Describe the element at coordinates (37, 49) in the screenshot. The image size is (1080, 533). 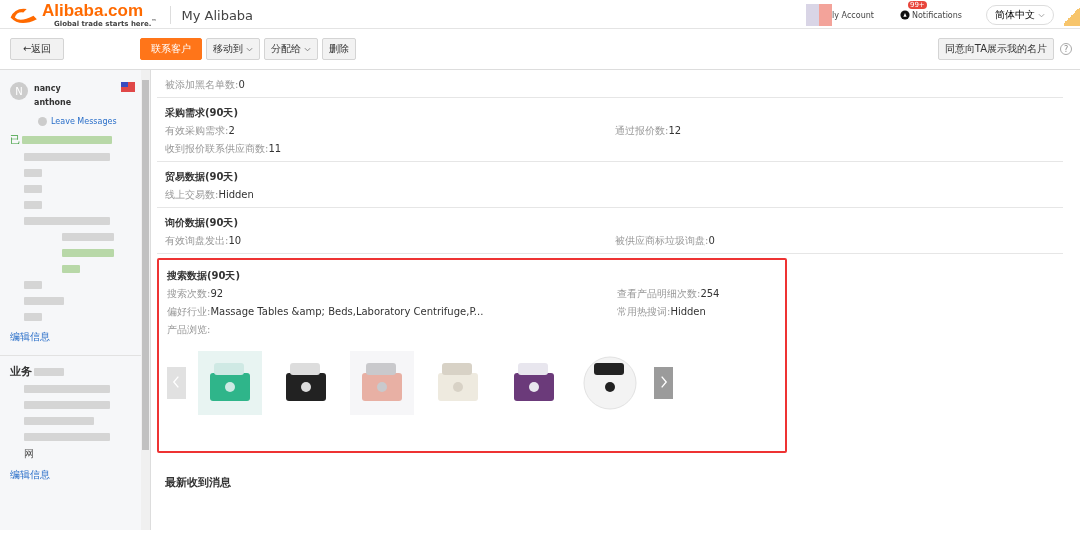
I see `back-button: ←返回` at that location.